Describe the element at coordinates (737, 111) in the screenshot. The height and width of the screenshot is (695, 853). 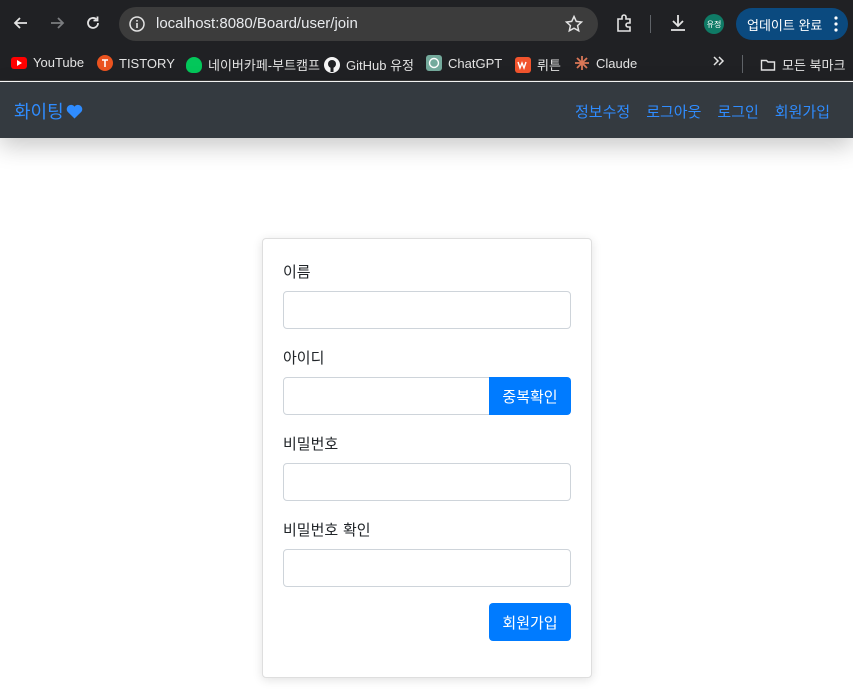
I see `nav-login: 로그인` at that location.